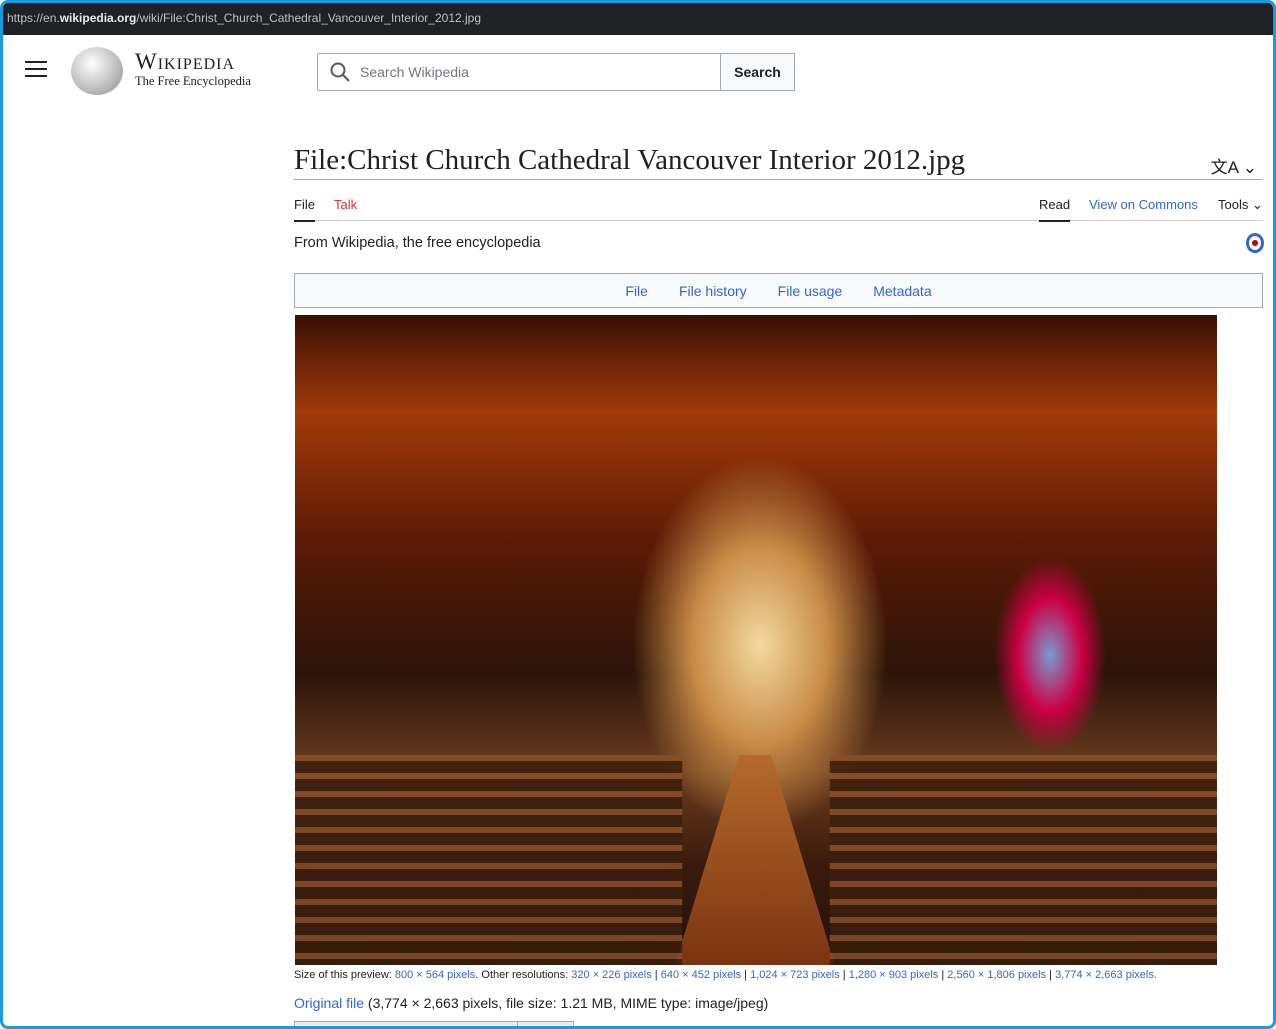 The image size is (1276, 1029). I want to click on wikipedia-wordmark: Wikipedia The Free Encyclopedia, so click(193, 69).